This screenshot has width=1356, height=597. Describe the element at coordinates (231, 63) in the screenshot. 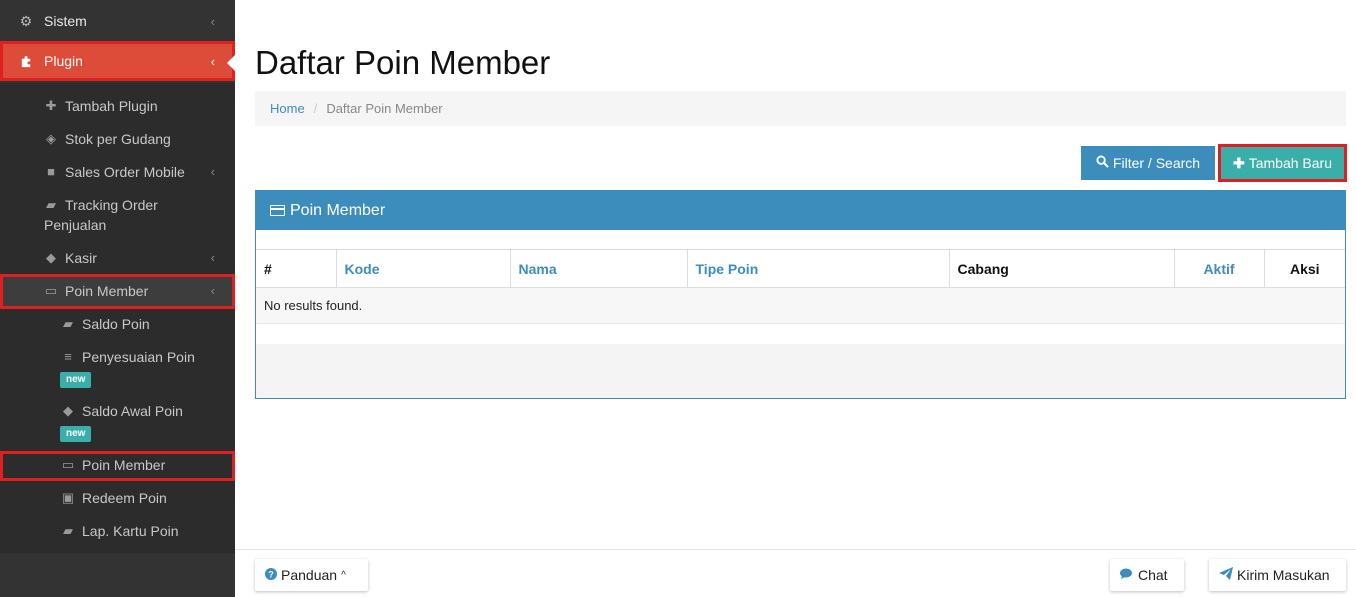

I see `active-indicator` at that location.